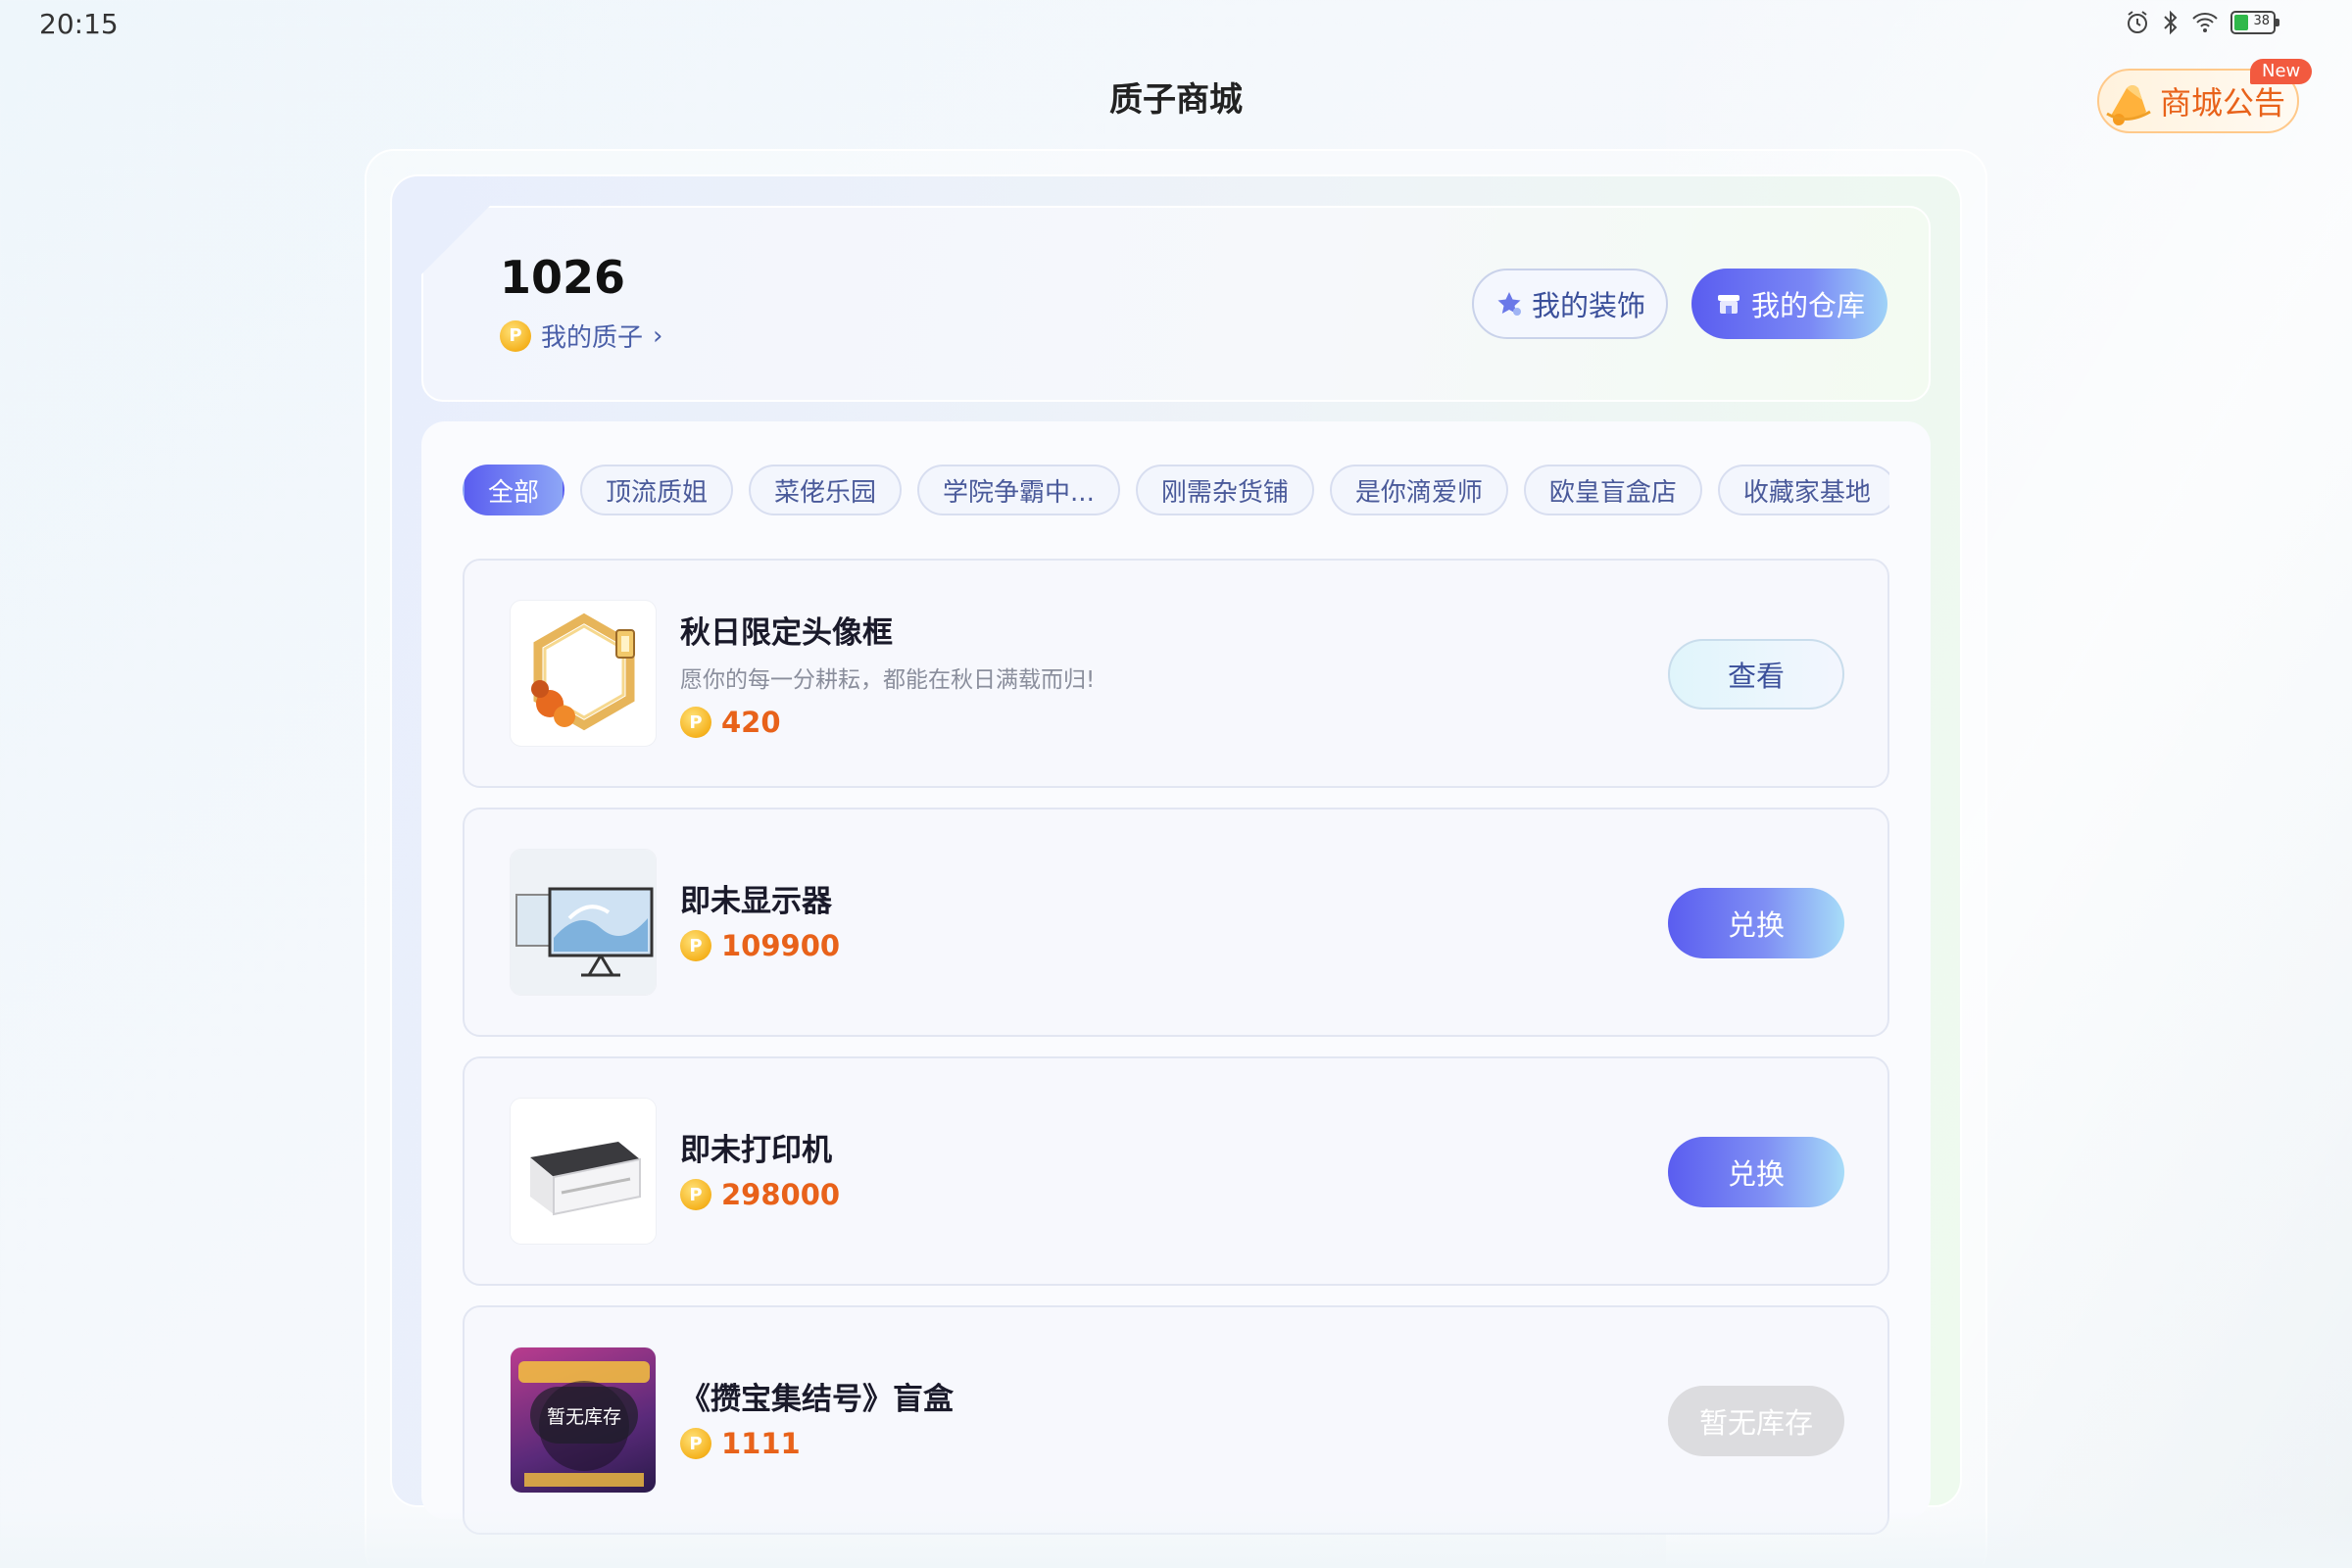  Describe the element at coordinates (514, 490) in the screenshot. I see `tab-all: 全部` at that location.